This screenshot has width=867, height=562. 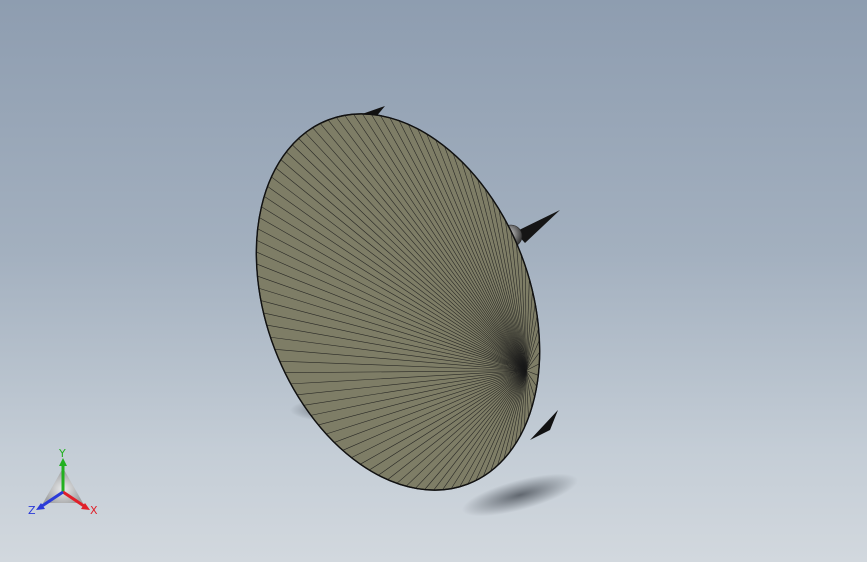 What do you see at coordinates (66, 485) in the screenshot?
I see `coordinate-triad: Y X Z` at bounding box center [66, 485].